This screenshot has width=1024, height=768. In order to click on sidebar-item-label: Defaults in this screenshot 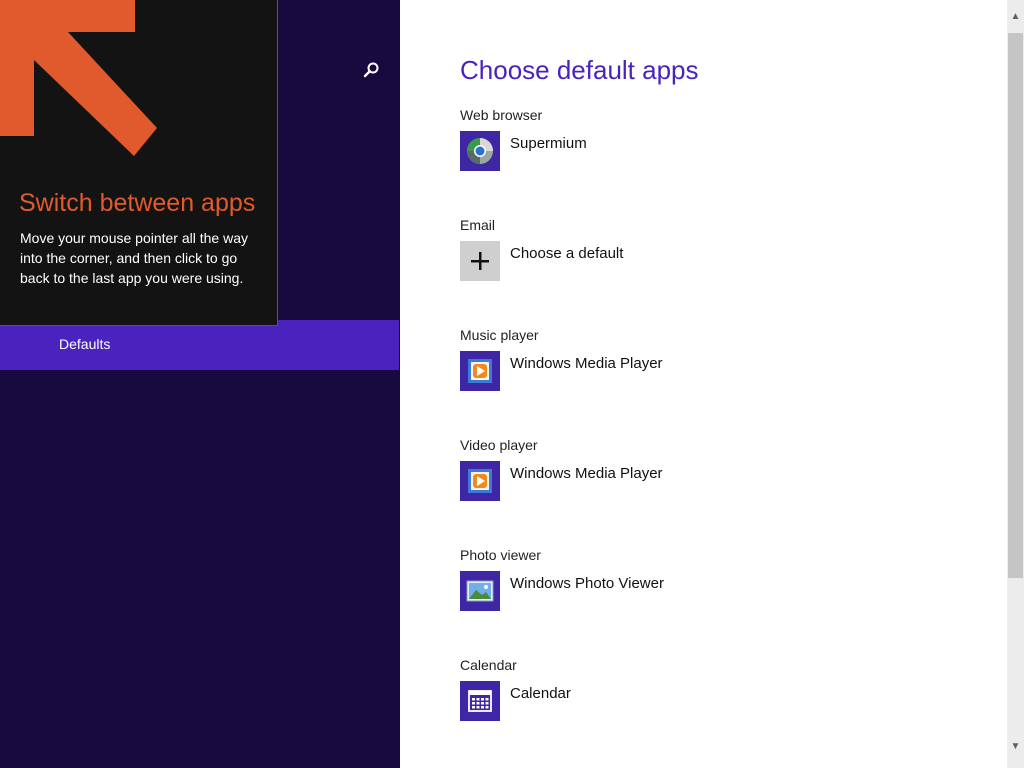, I will do `click(85, 344)`.